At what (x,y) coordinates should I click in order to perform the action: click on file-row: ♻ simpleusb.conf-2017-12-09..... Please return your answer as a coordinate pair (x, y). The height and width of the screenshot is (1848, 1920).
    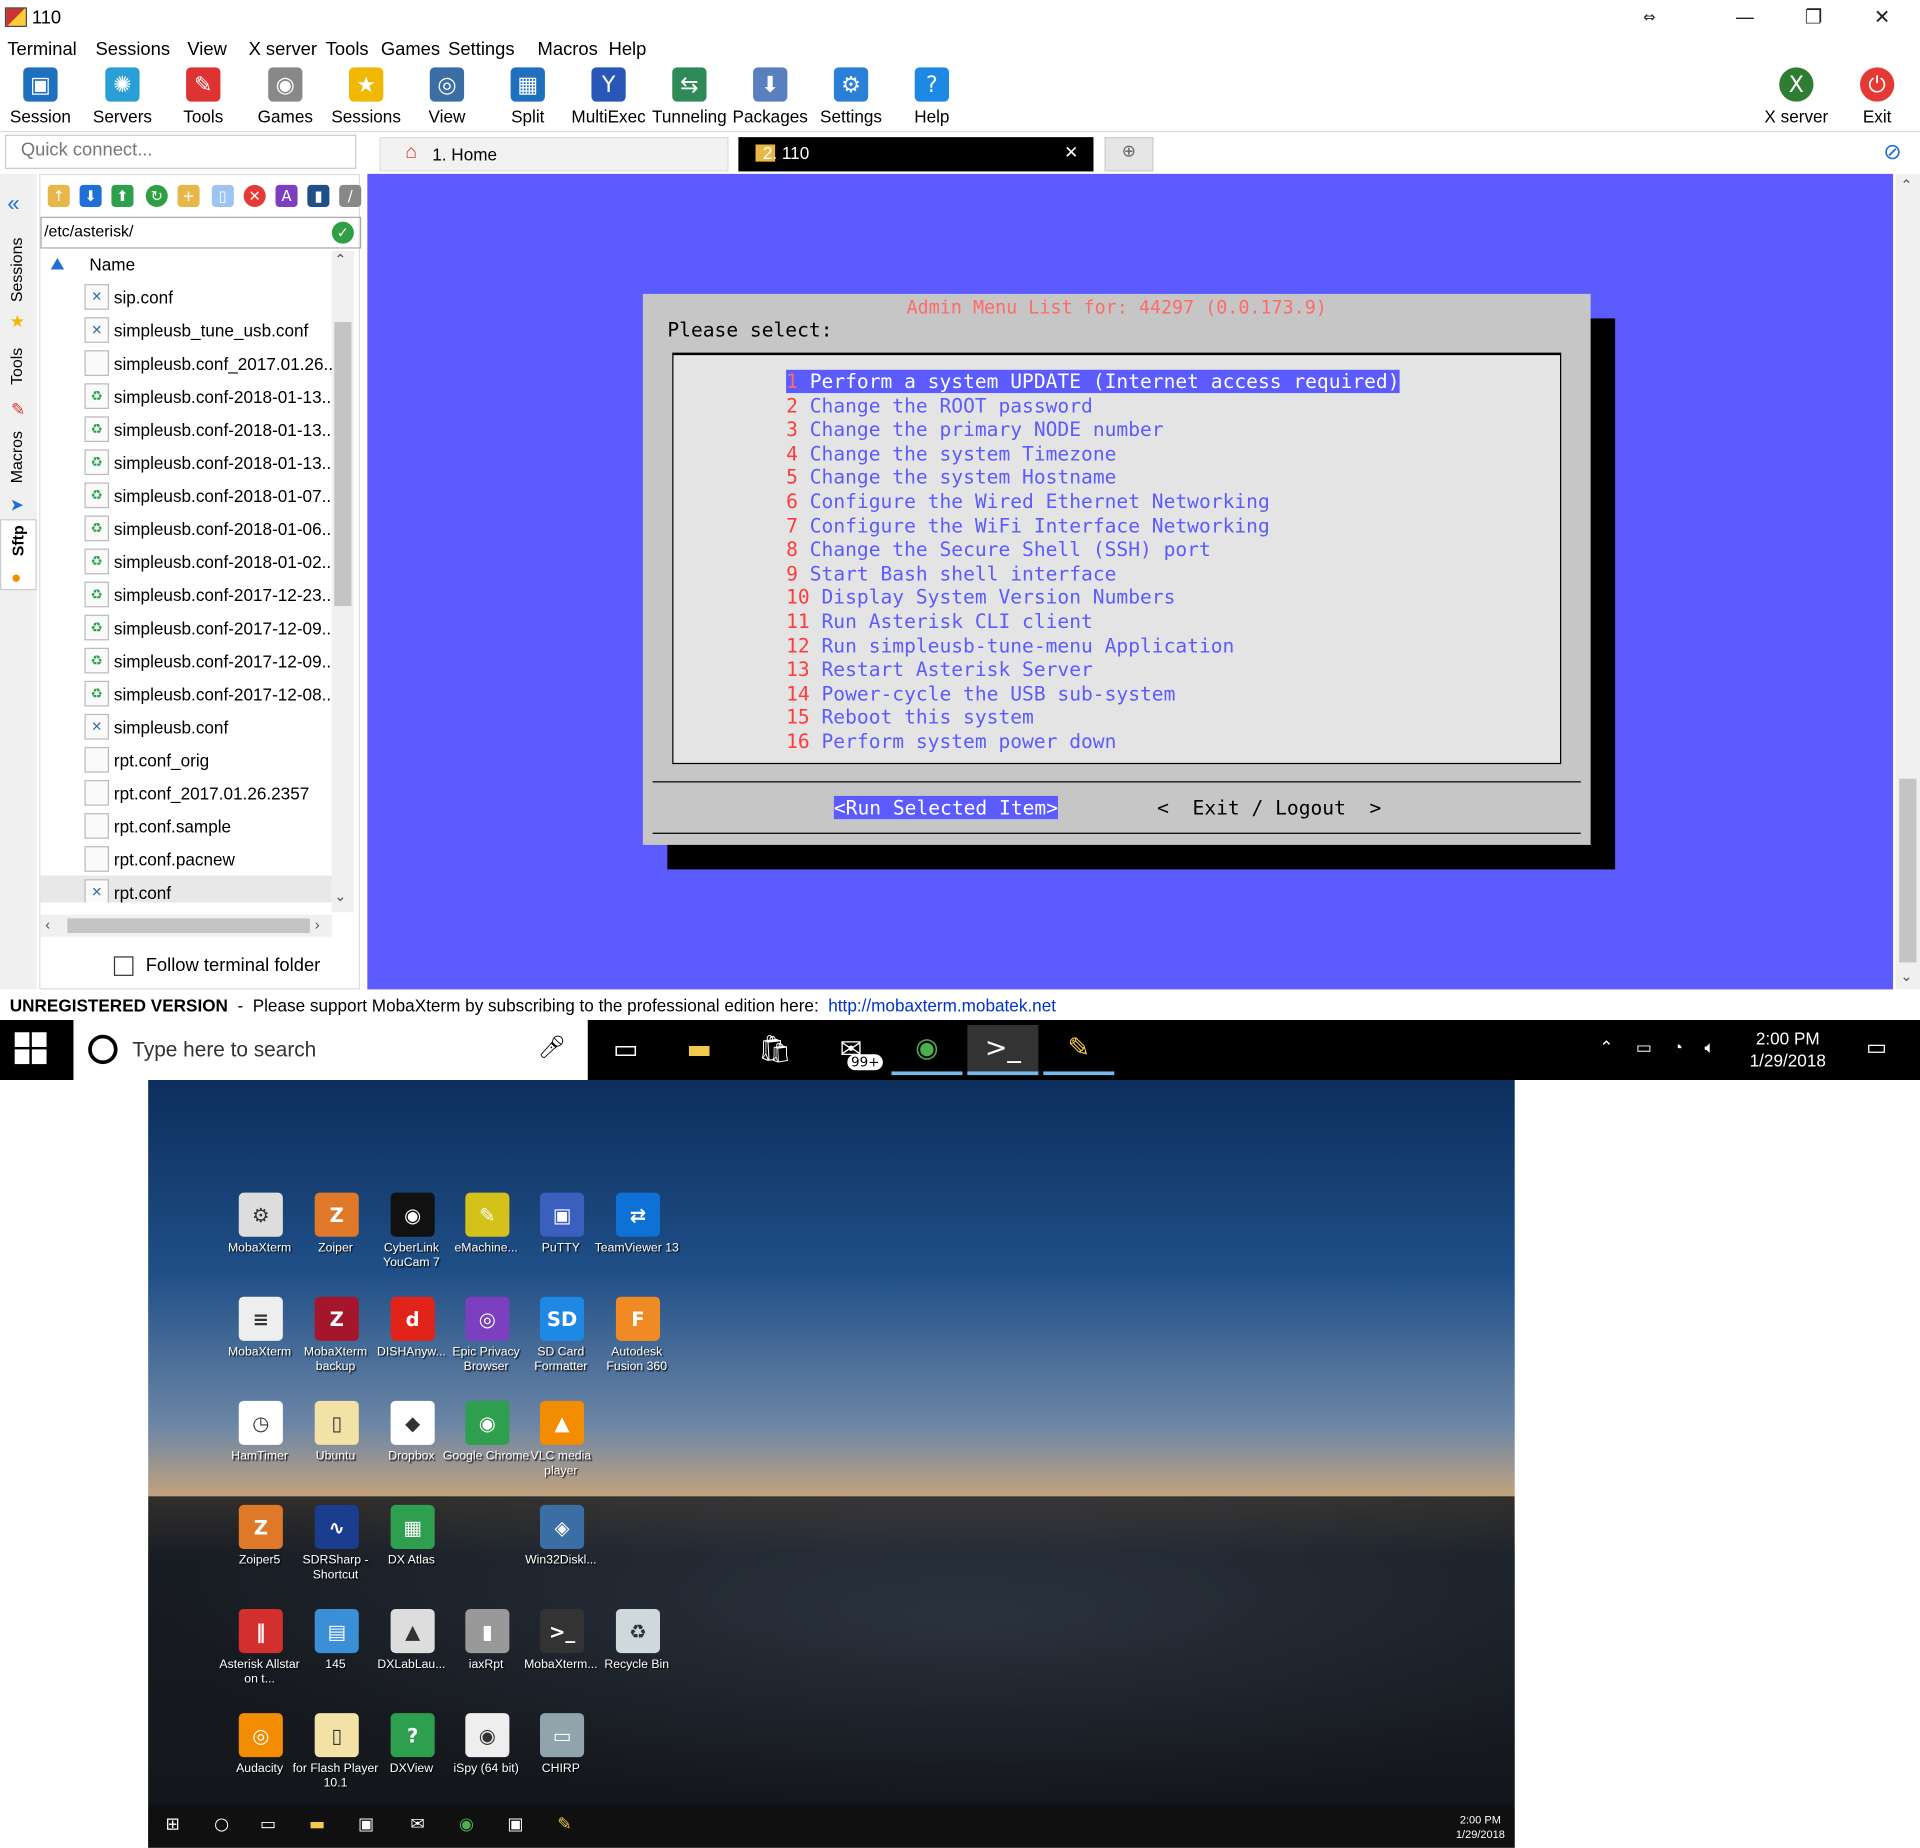
    Looking at the image, I should click on (186, 627).